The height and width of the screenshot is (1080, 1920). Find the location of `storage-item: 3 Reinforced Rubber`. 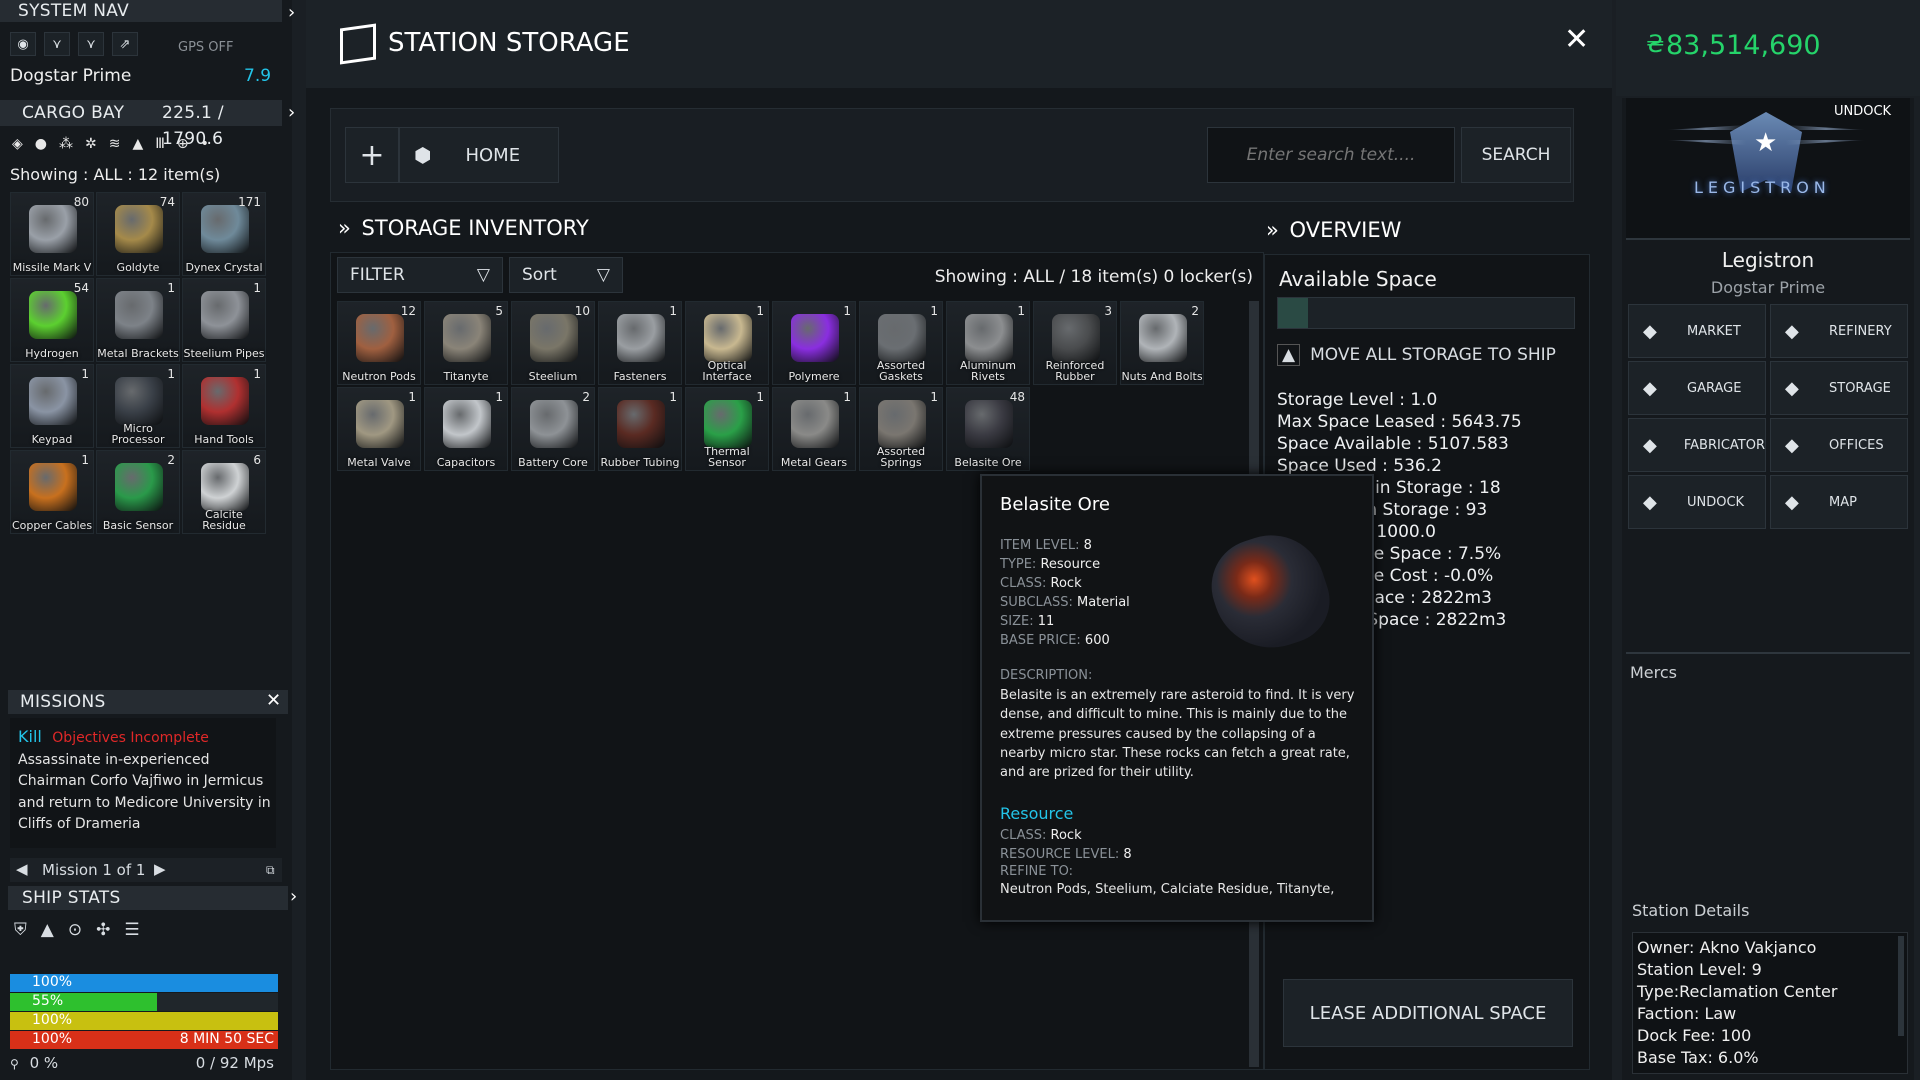

storage-item: 3 Reinforced Rubber is located at coordinates (1075, 343).